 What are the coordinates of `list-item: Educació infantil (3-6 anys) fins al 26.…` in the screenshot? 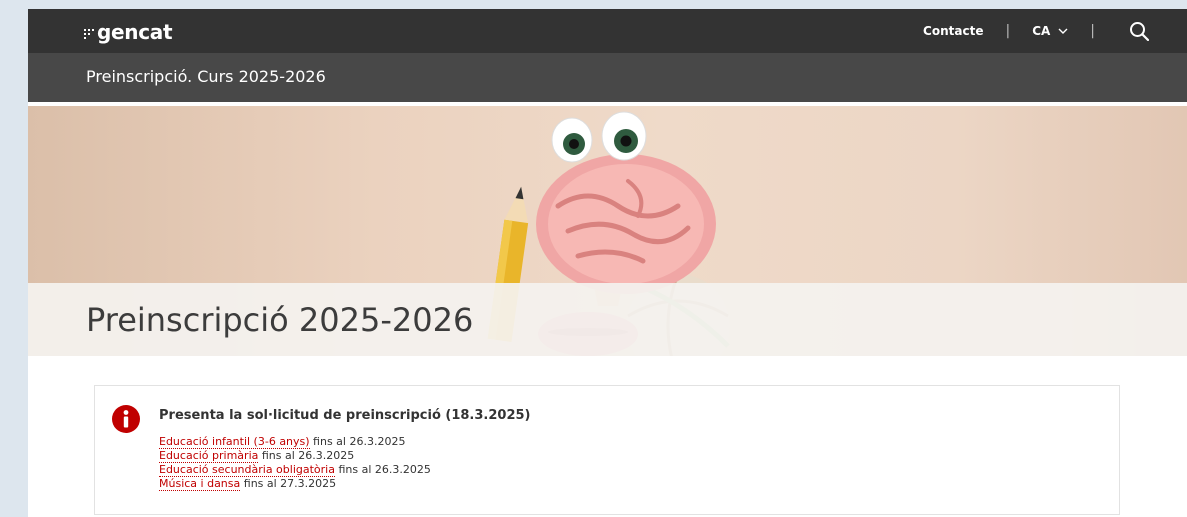 It's located at (295, 442).